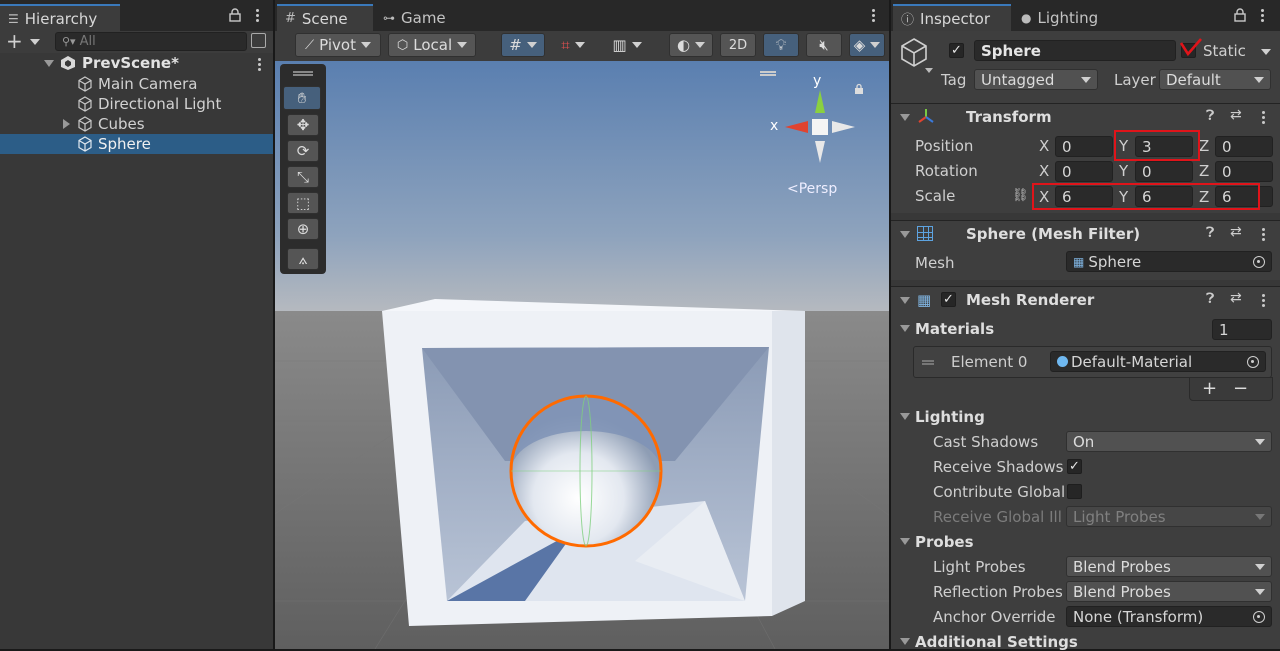 The width and height of the screenshot is (1280, 651). Describe the element at coordinates (303, 72) in the screenshot. I see `drag-handle-icon` at that location.